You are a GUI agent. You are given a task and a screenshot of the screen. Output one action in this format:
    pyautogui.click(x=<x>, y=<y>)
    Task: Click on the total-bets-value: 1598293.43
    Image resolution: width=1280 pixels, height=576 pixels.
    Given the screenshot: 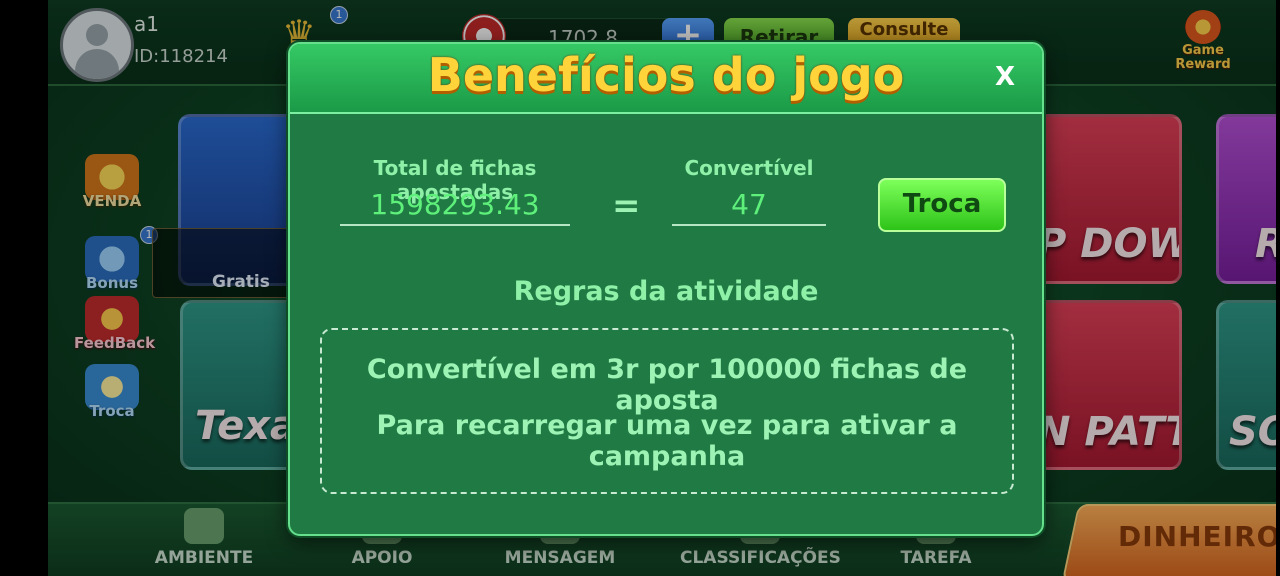 What is the action you would take?
    pyautogui.click(x=455, y=206)
    